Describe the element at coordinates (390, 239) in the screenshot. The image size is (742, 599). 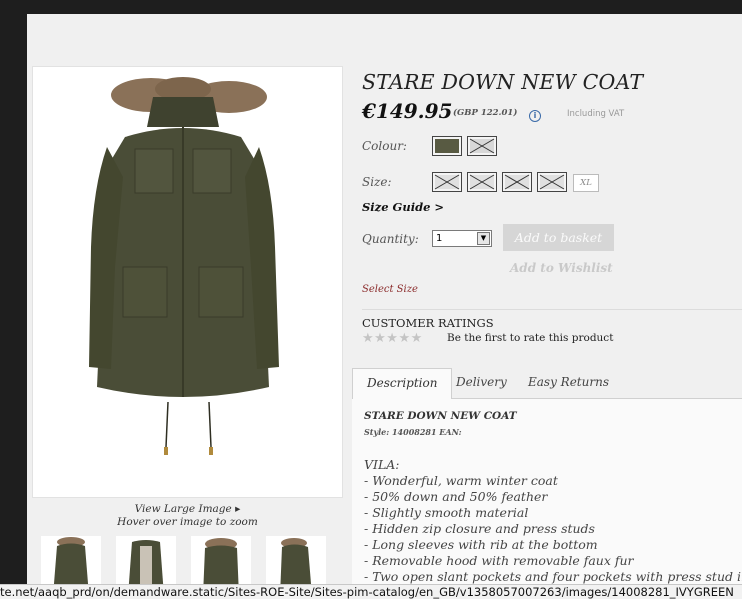
I see `quantity-label: Quantity:` at that location.